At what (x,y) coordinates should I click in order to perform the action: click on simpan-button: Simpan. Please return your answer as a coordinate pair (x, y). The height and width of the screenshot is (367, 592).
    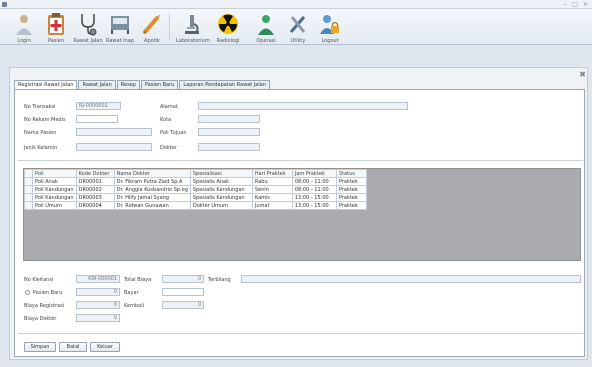
    Looking at the image, I should click on (40, 347).